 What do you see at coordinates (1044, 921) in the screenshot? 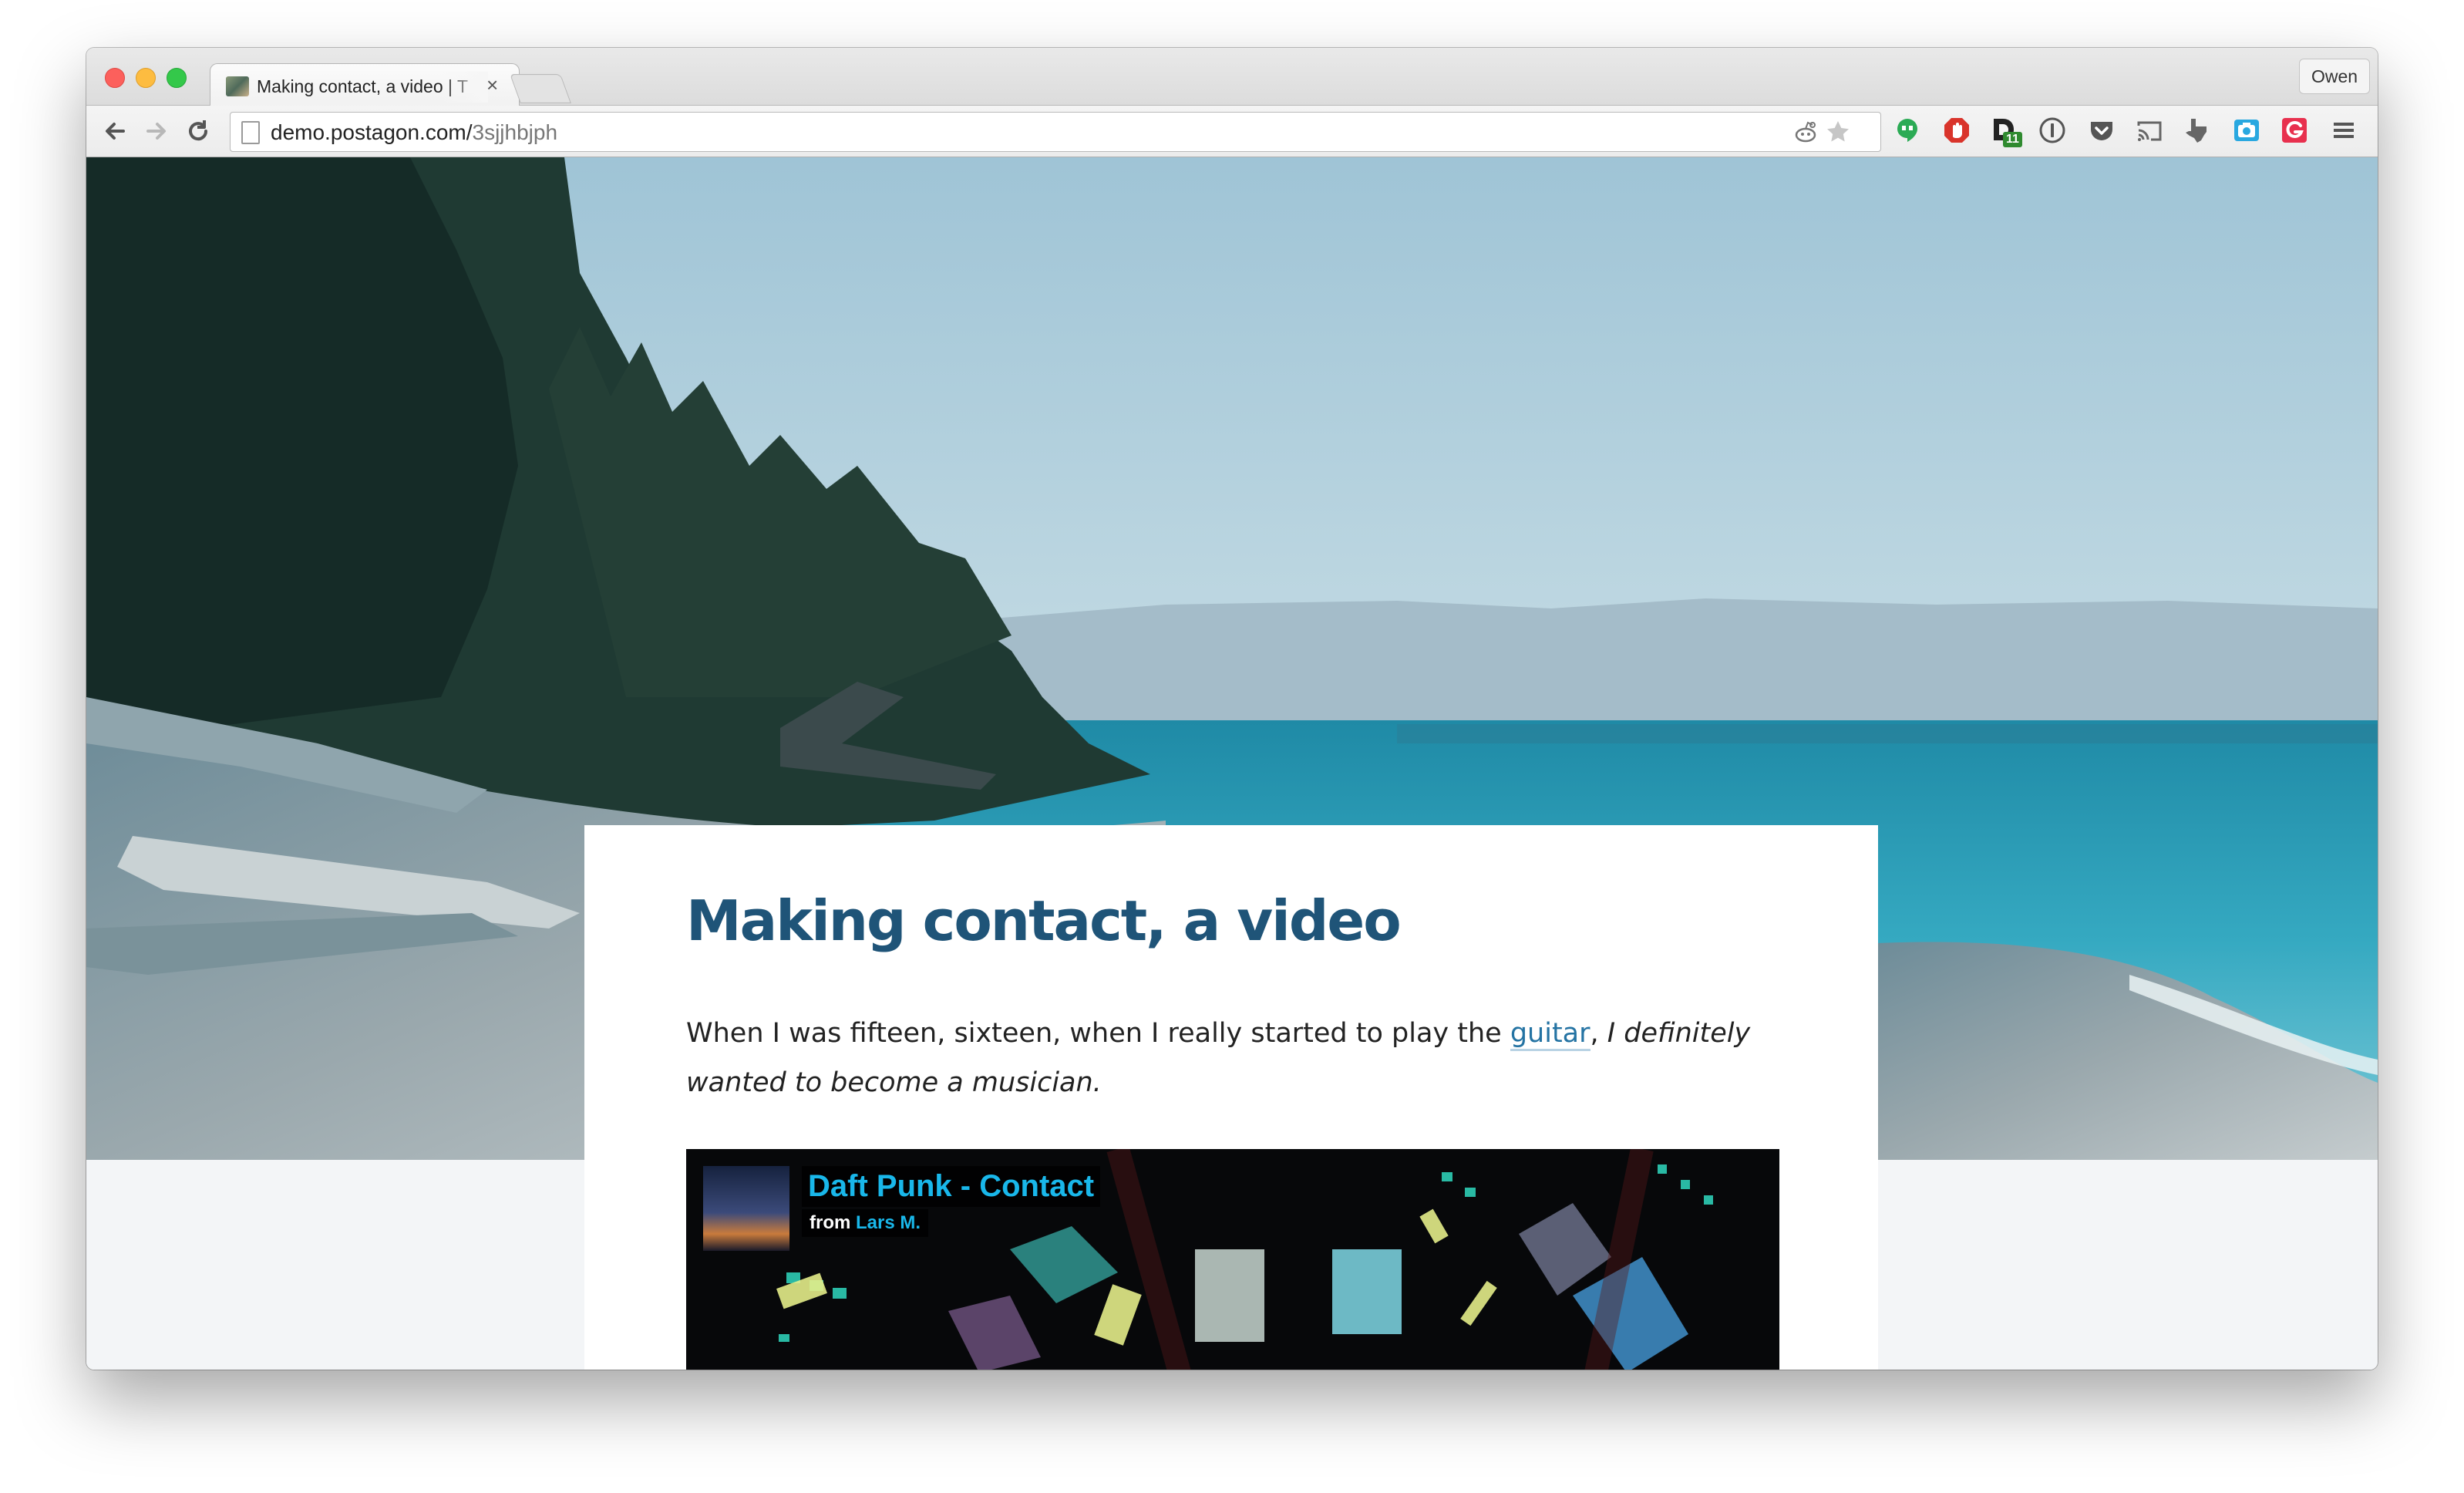
I see `post-title: Making contact, a video` at bounding box center [1044, 921].